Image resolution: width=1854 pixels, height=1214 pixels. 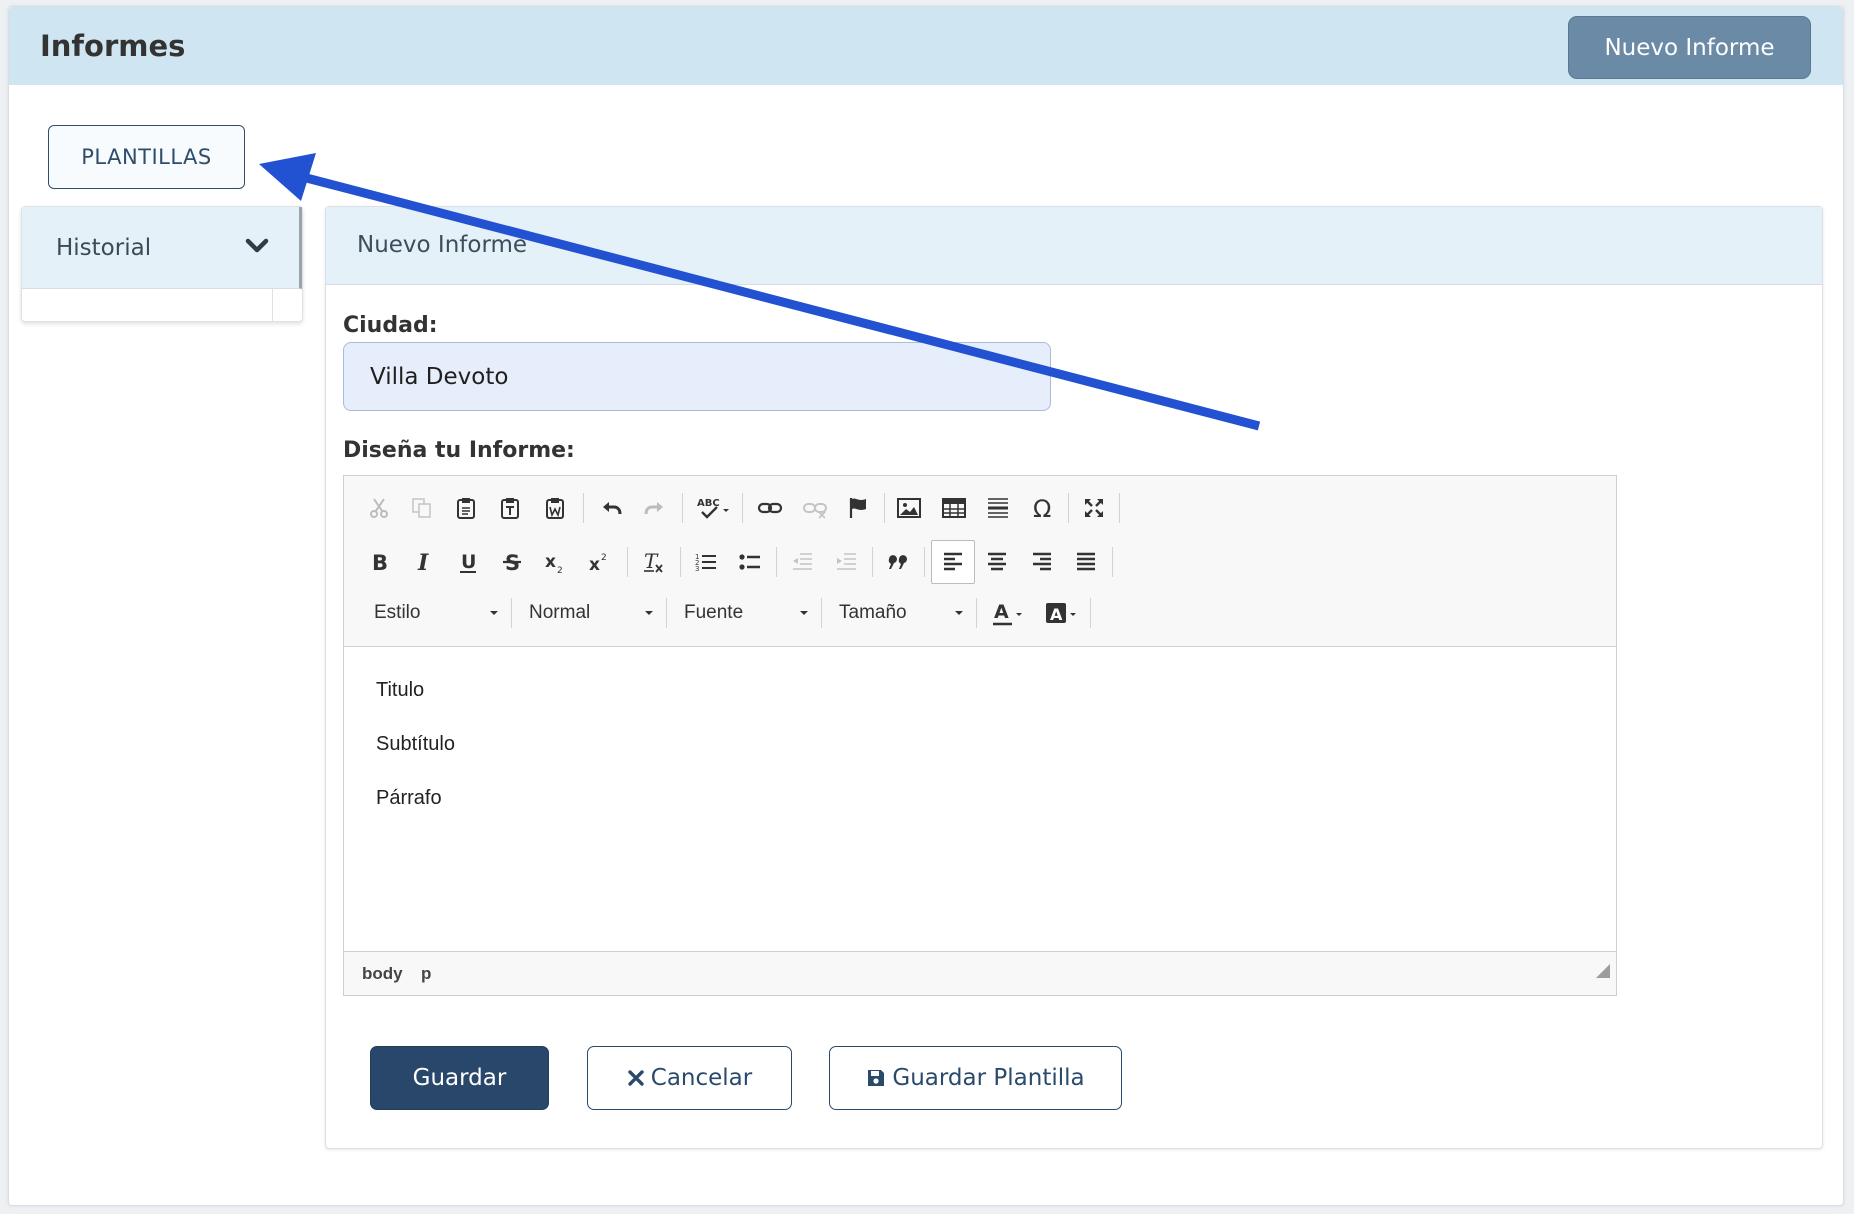 I want to click on card-title: Nuevo Informe, so click(x=442, y=245).